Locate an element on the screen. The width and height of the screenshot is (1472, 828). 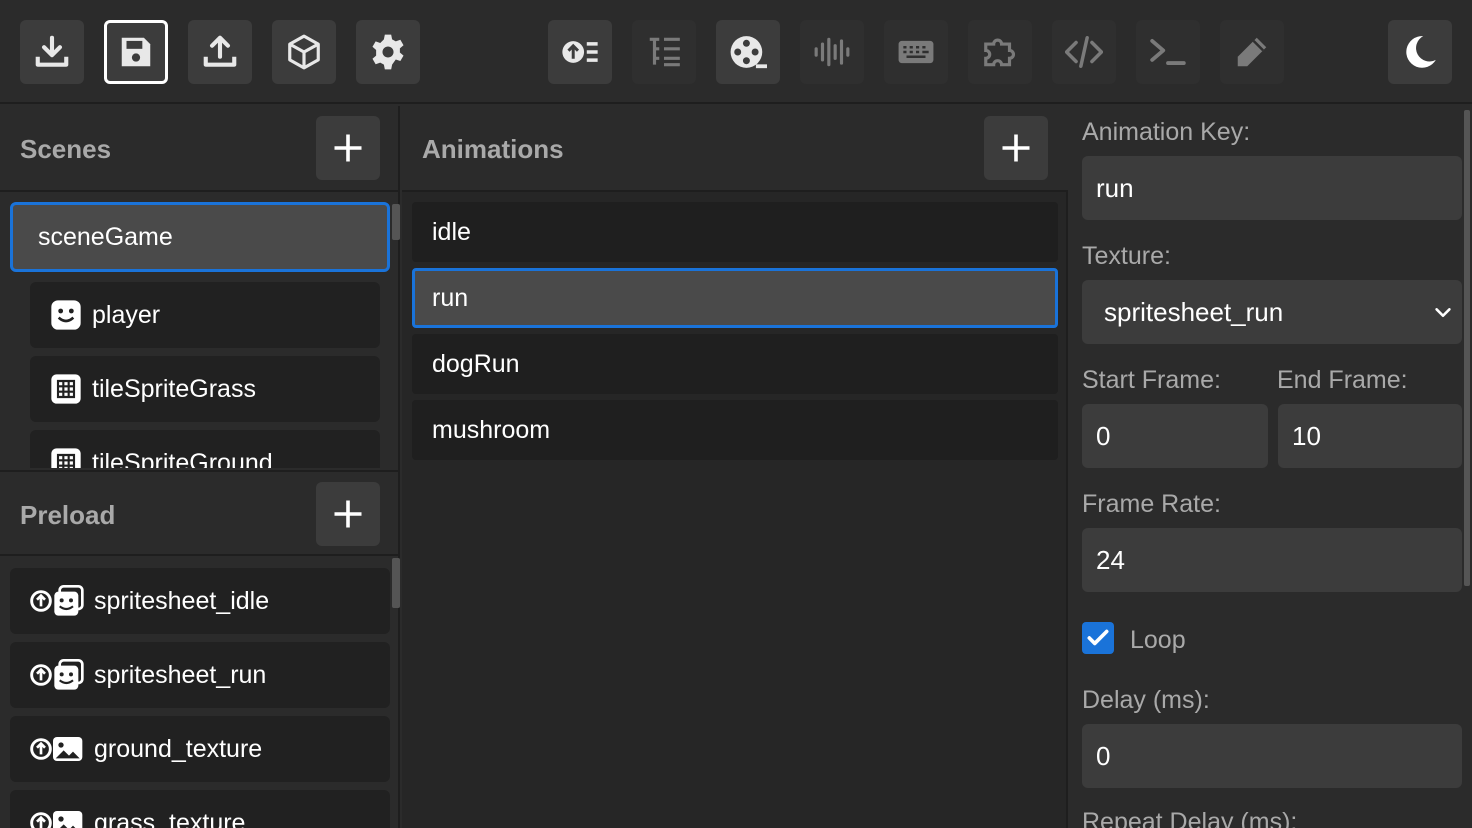
smiley-icon is located at coordinates (66, 315).